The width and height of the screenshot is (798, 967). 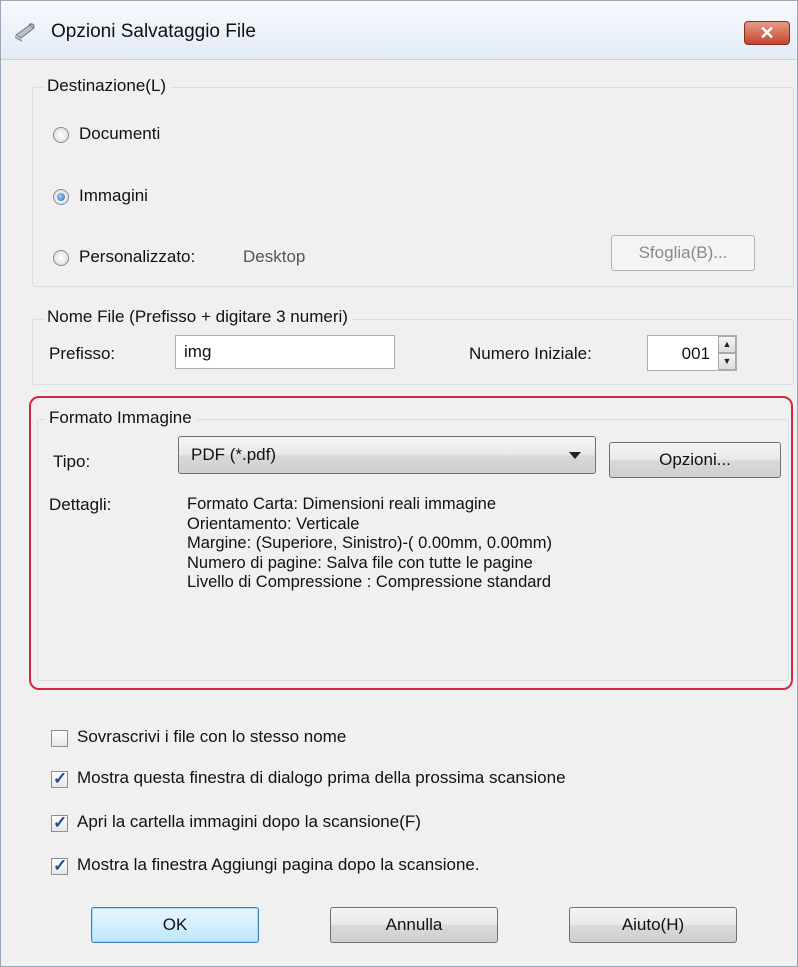 I want to click on start-number-label: Numero Iniziale:, so click(x=530, y=353).